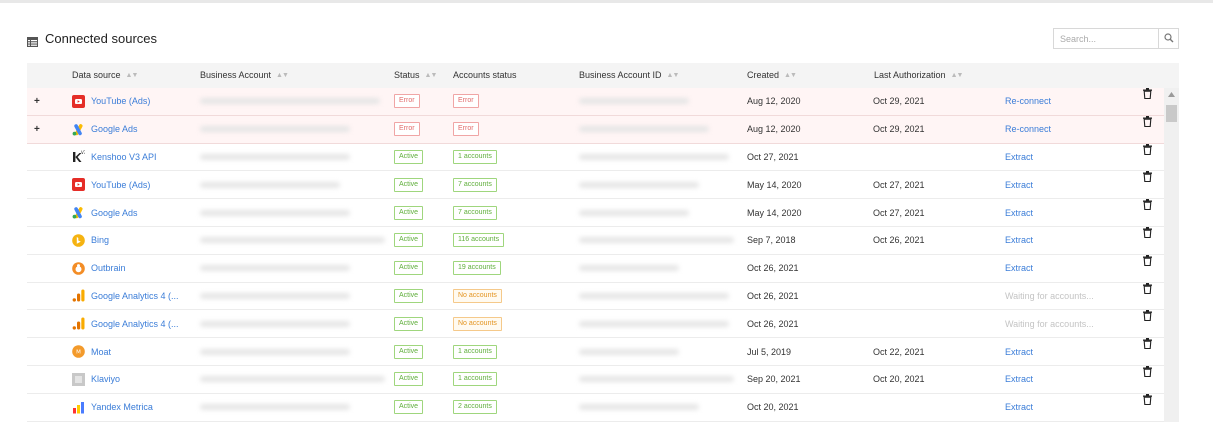  I want to click on accounts-status-badge: 19 accounts, so click(477, 268).